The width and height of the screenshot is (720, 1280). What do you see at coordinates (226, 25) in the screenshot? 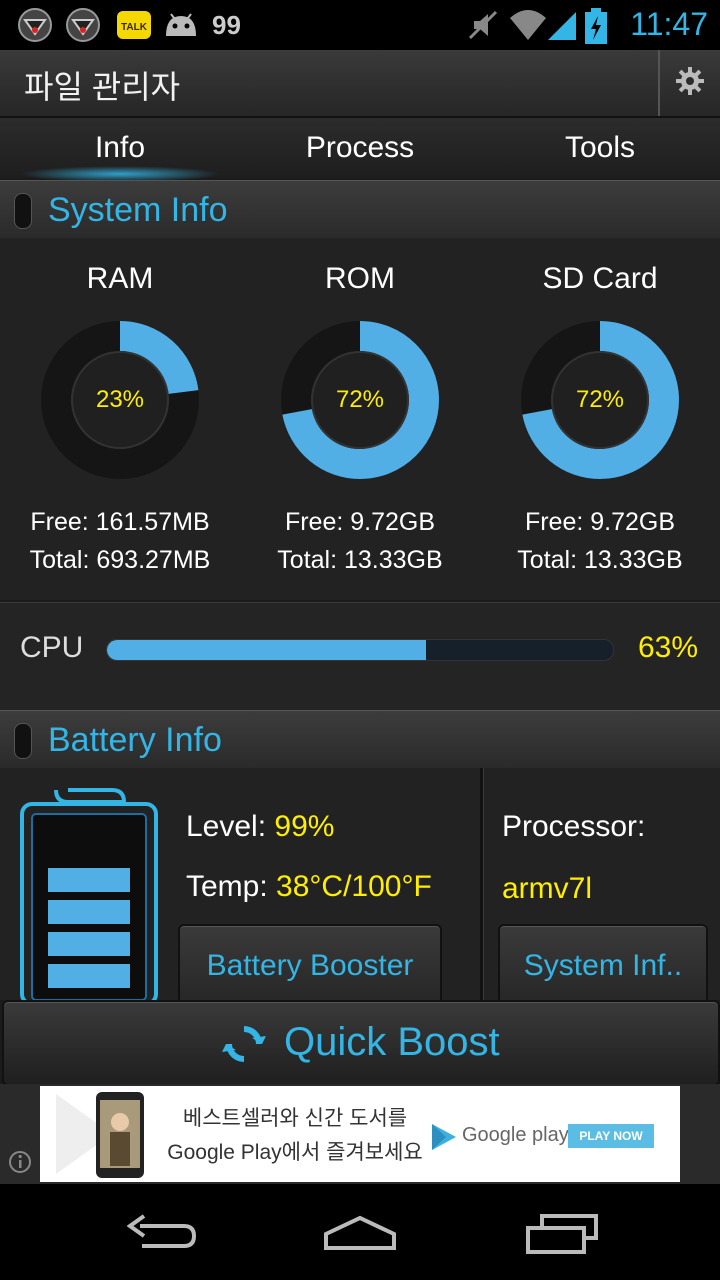
I see `notification-count: 99` at bounding box center [226, 25].